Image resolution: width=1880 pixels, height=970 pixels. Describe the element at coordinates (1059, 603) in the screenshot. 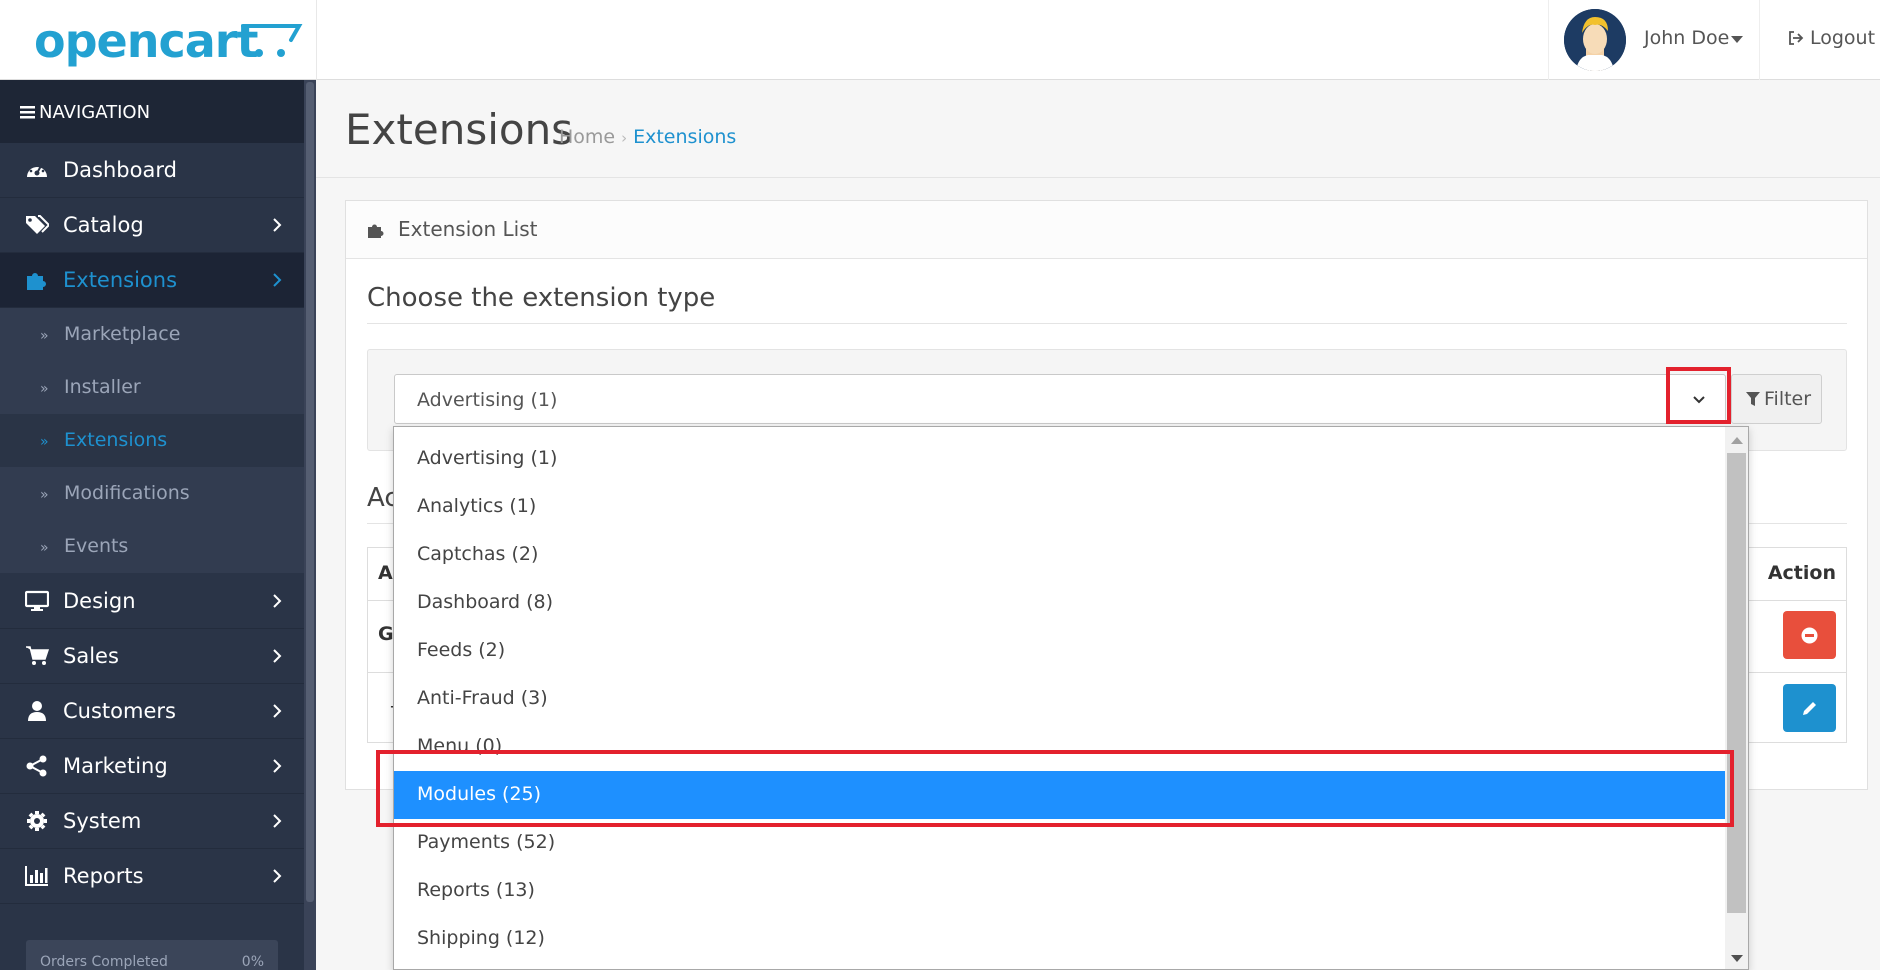

I see `option-dashboard: Dashboard (8)` at that location.